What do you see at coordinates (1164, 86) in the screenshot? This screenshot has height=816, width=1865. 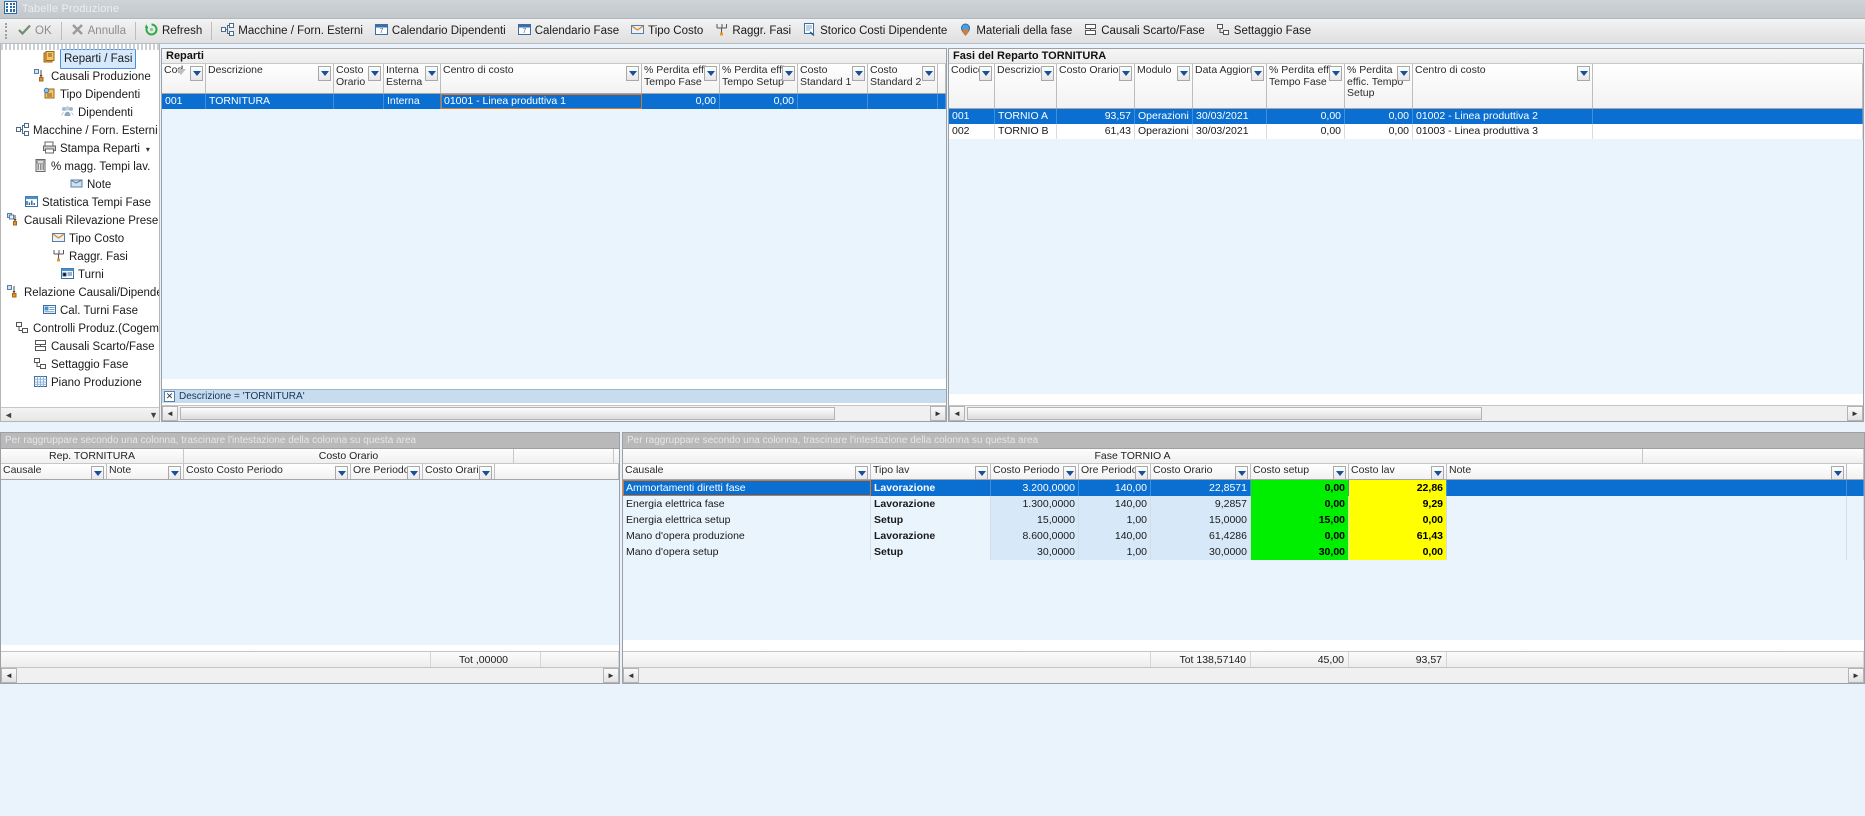 I see `column-header-modulo: Modulo` at bounding box center [1164, 86].